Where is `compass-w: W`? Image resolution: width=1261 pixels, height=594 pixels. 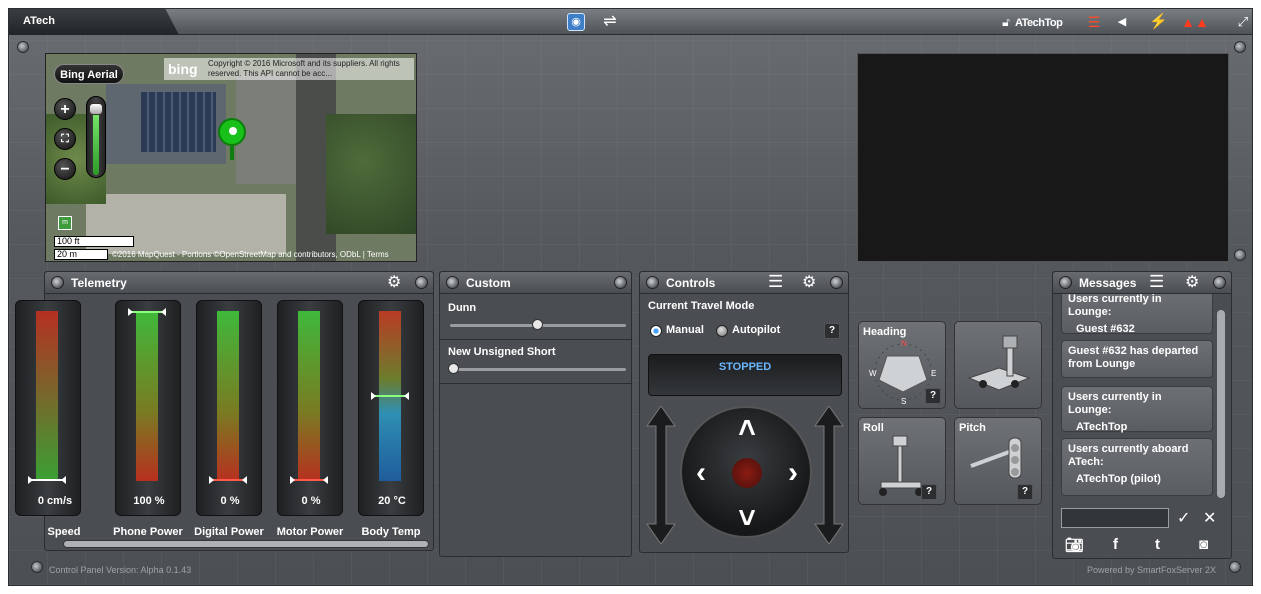 compass-w: W is located at coordinates (873, 373).